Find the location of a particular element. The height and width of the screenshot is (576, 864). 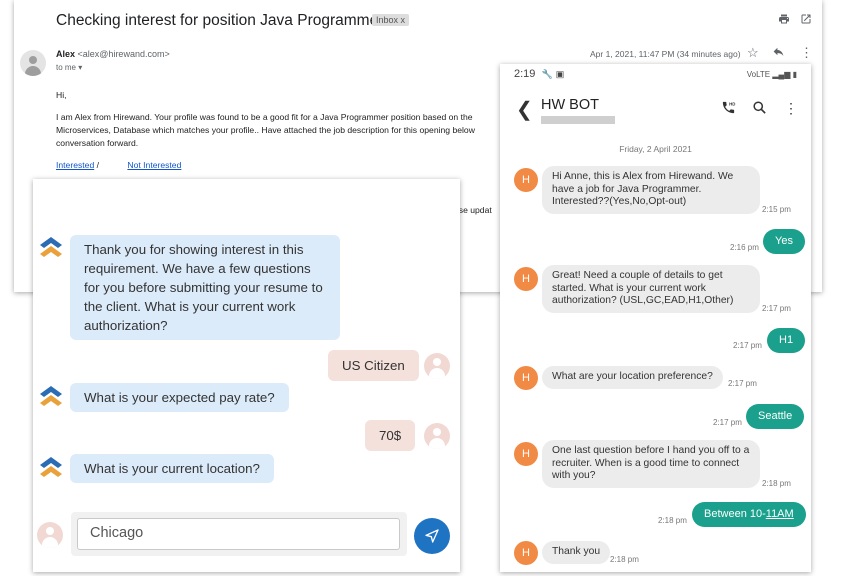

back-arrow-icon: ❮ is located at coordinates (524, 109).